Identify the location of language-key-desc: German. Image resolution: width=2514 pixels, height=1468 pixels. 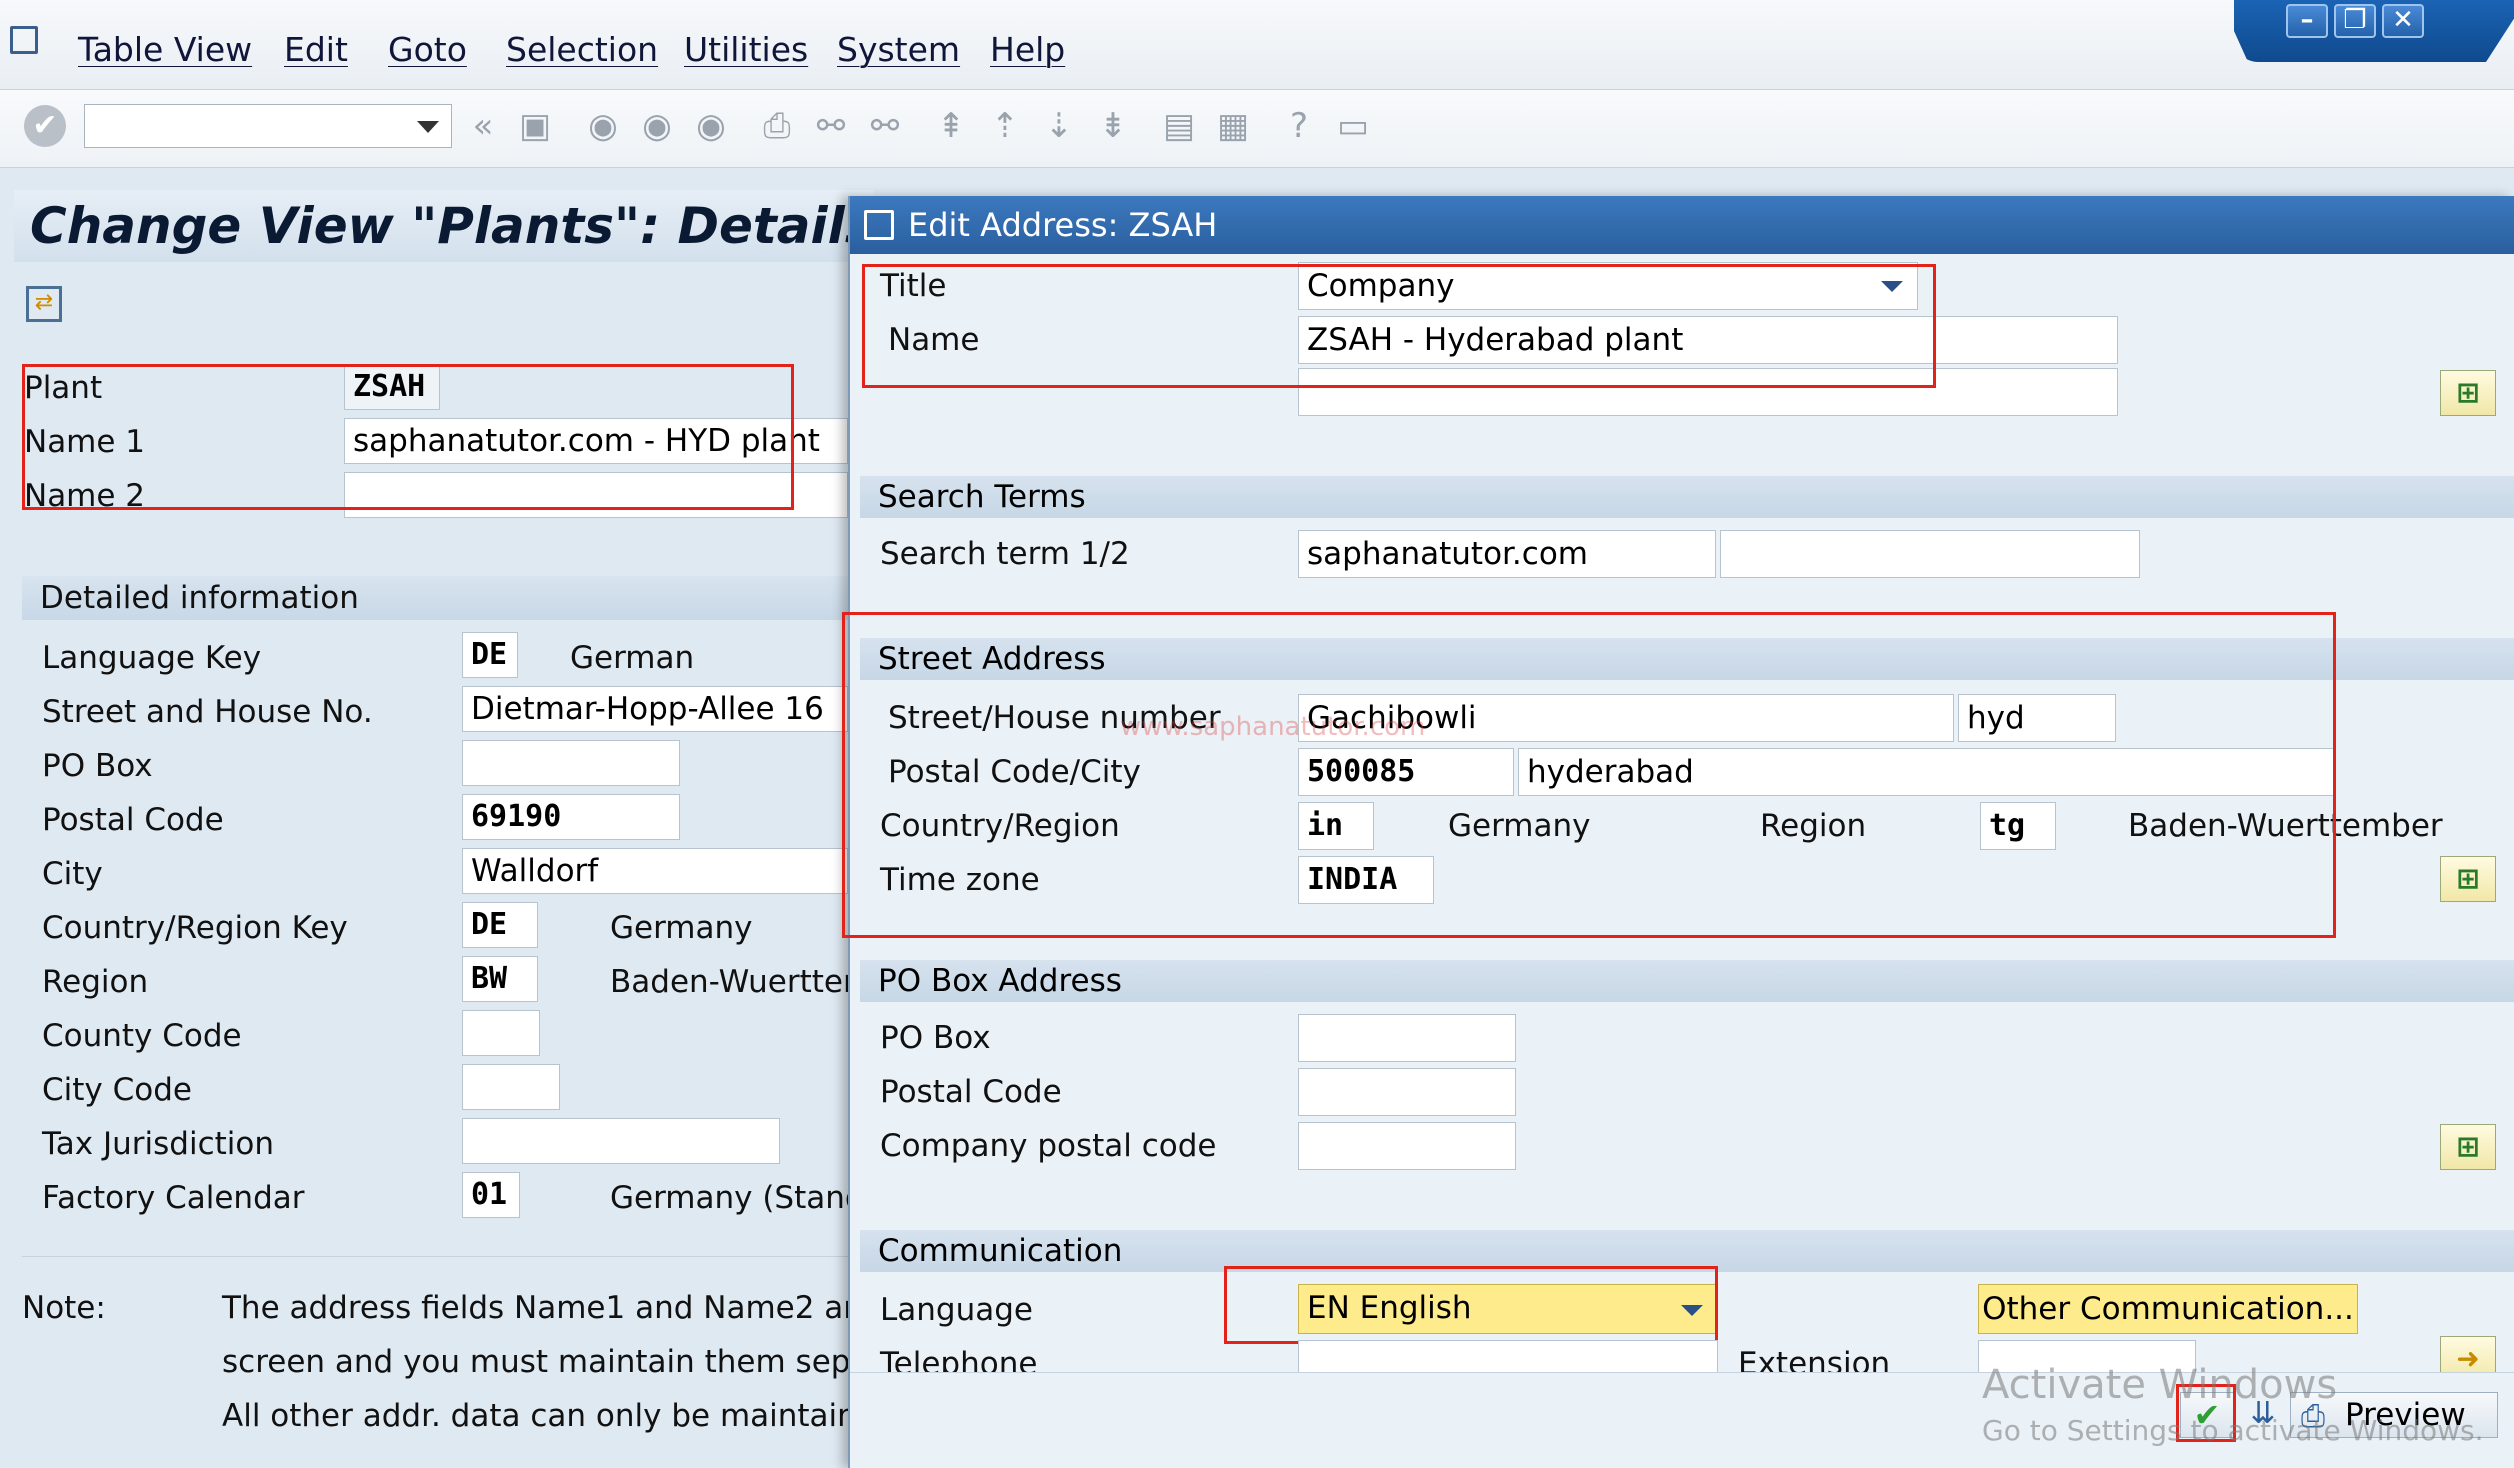
(632, 658).